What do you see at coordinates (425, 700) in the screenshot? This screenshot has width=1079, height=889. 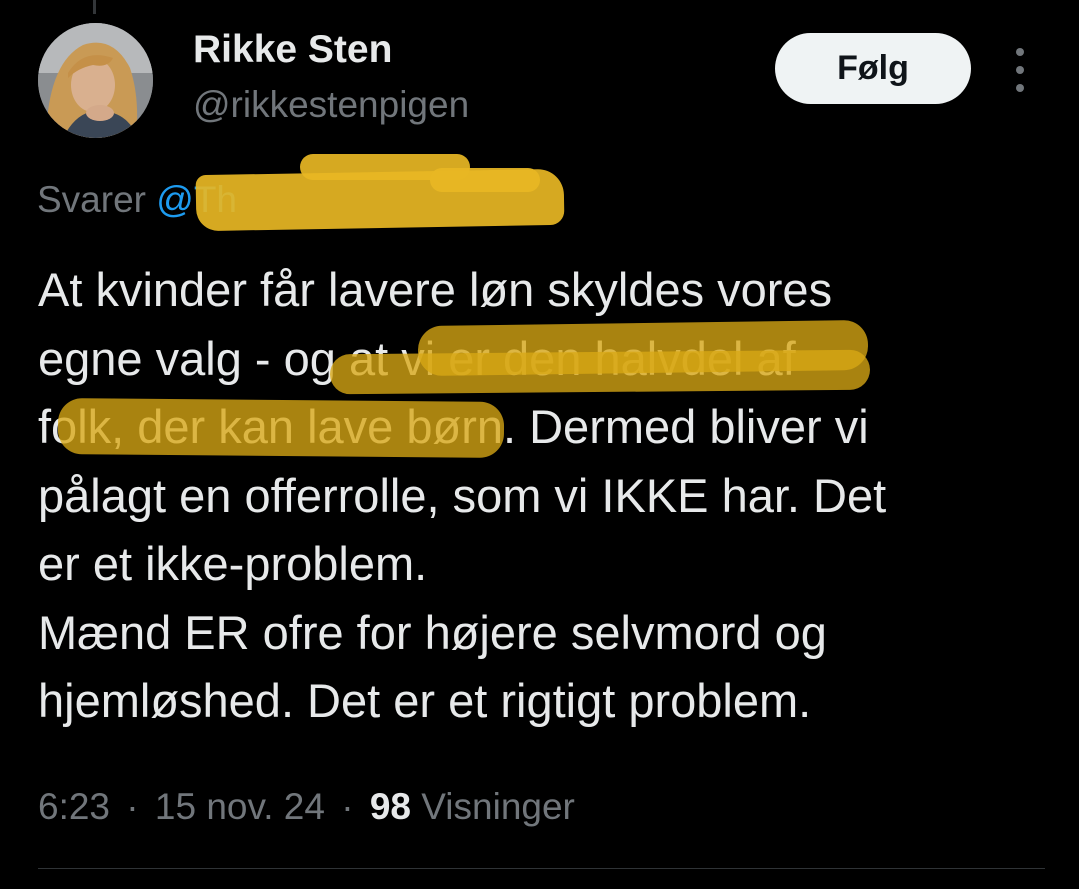 I see `tweet-text-line: hjemløshed. Det er et rigtigt problem.` at bounding box center [425, 700].